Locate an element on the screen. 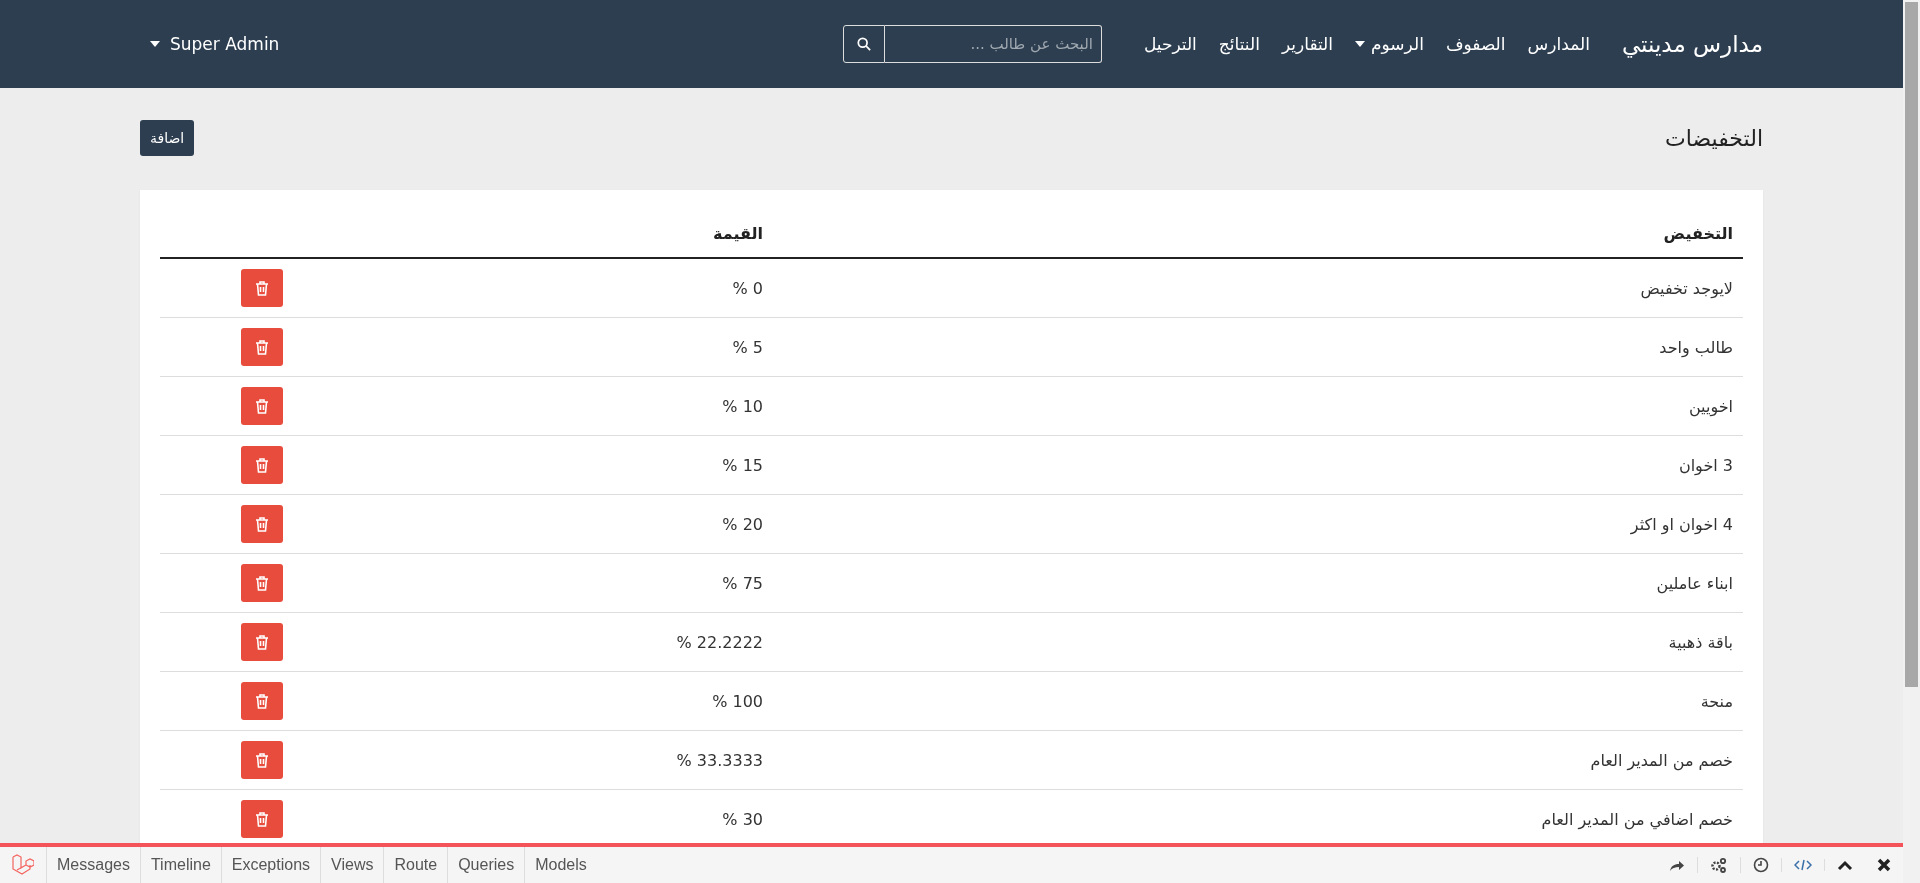 The image size is (1920, 883). table-cell: منحة is located at coordinates (1716, 701).